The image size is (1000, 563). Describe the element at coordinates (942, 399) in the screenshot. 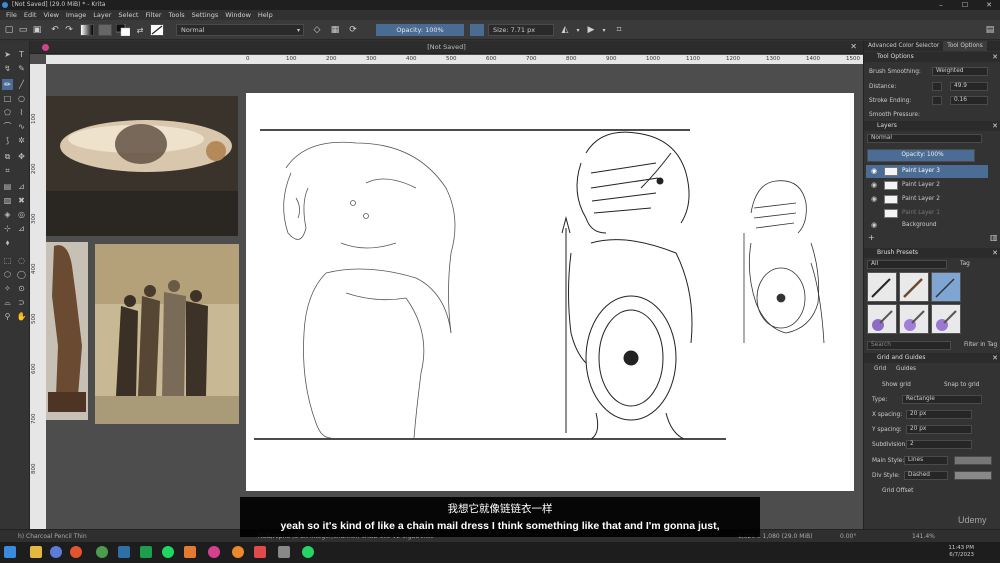

I see `grid-type-select: Rectangle` at that location.